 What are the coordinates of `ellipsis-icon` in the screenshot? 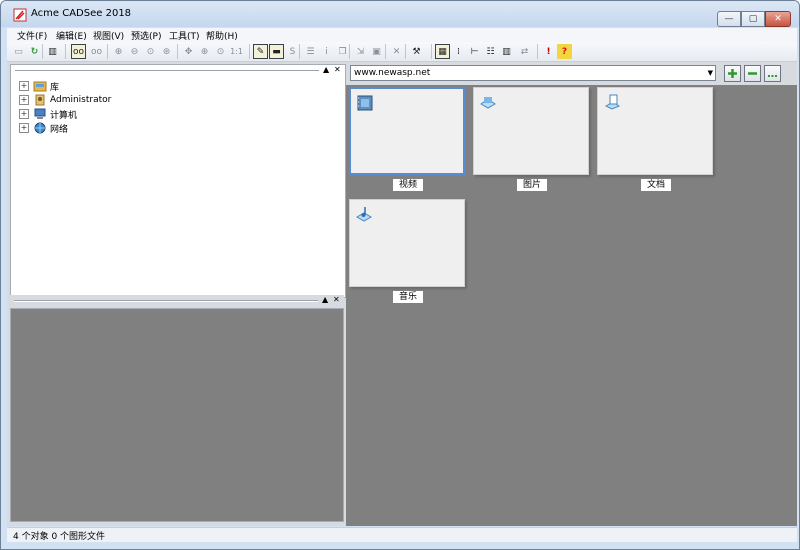 It's located at (772, 76).